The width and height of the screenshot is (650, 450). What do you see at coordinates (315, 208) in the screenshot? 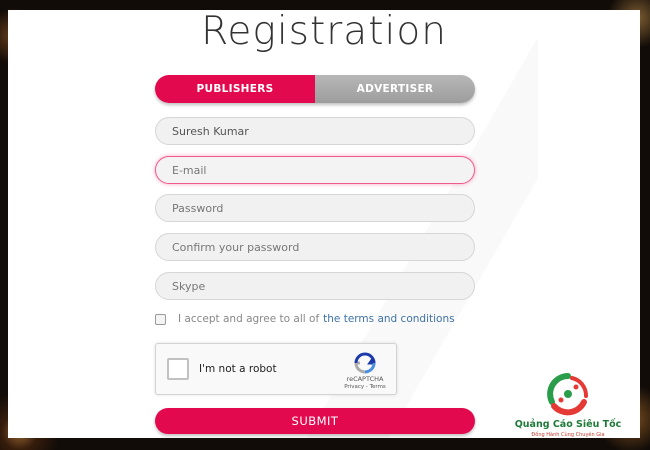
I see `password-field` at bounding box center [315, 208].